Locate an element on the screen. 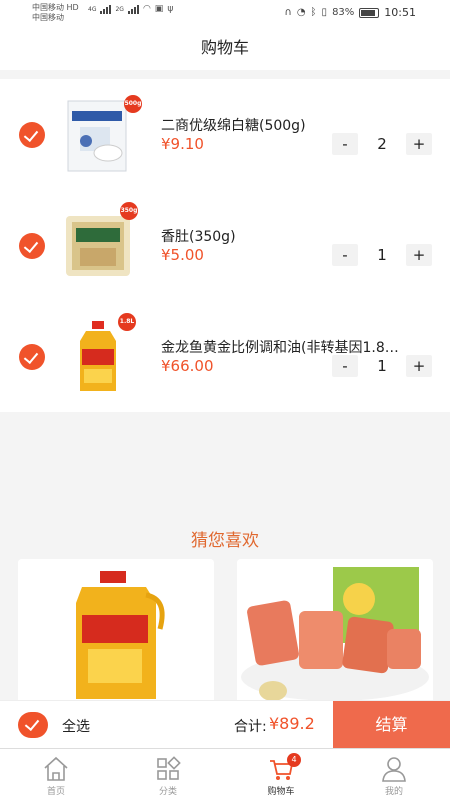 The image size is (450, 800). bluetooth-icon: ᛒ is located at coordinates (313, 12).